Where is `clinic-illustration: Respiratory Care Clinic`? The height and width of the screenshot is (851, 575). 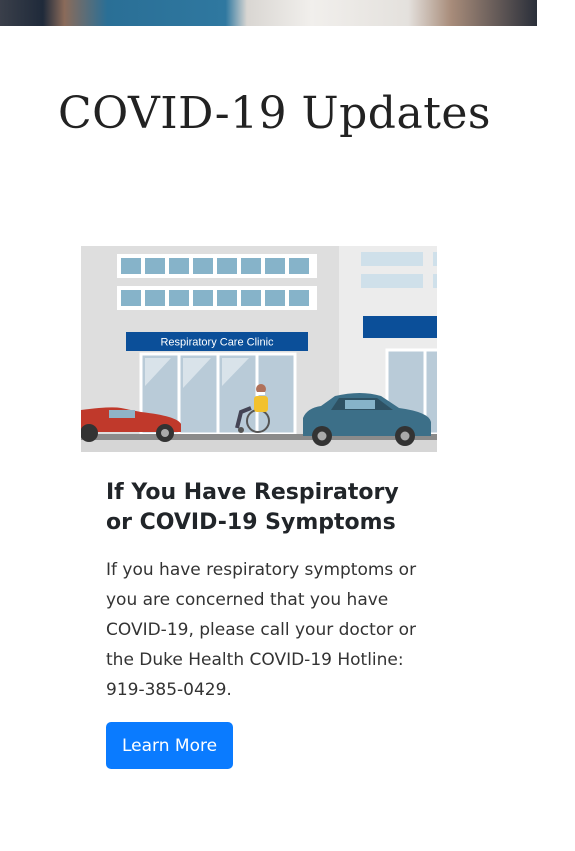
clinic-illustration: Respiratory Care Clinic is located at coordinates (259, 349).